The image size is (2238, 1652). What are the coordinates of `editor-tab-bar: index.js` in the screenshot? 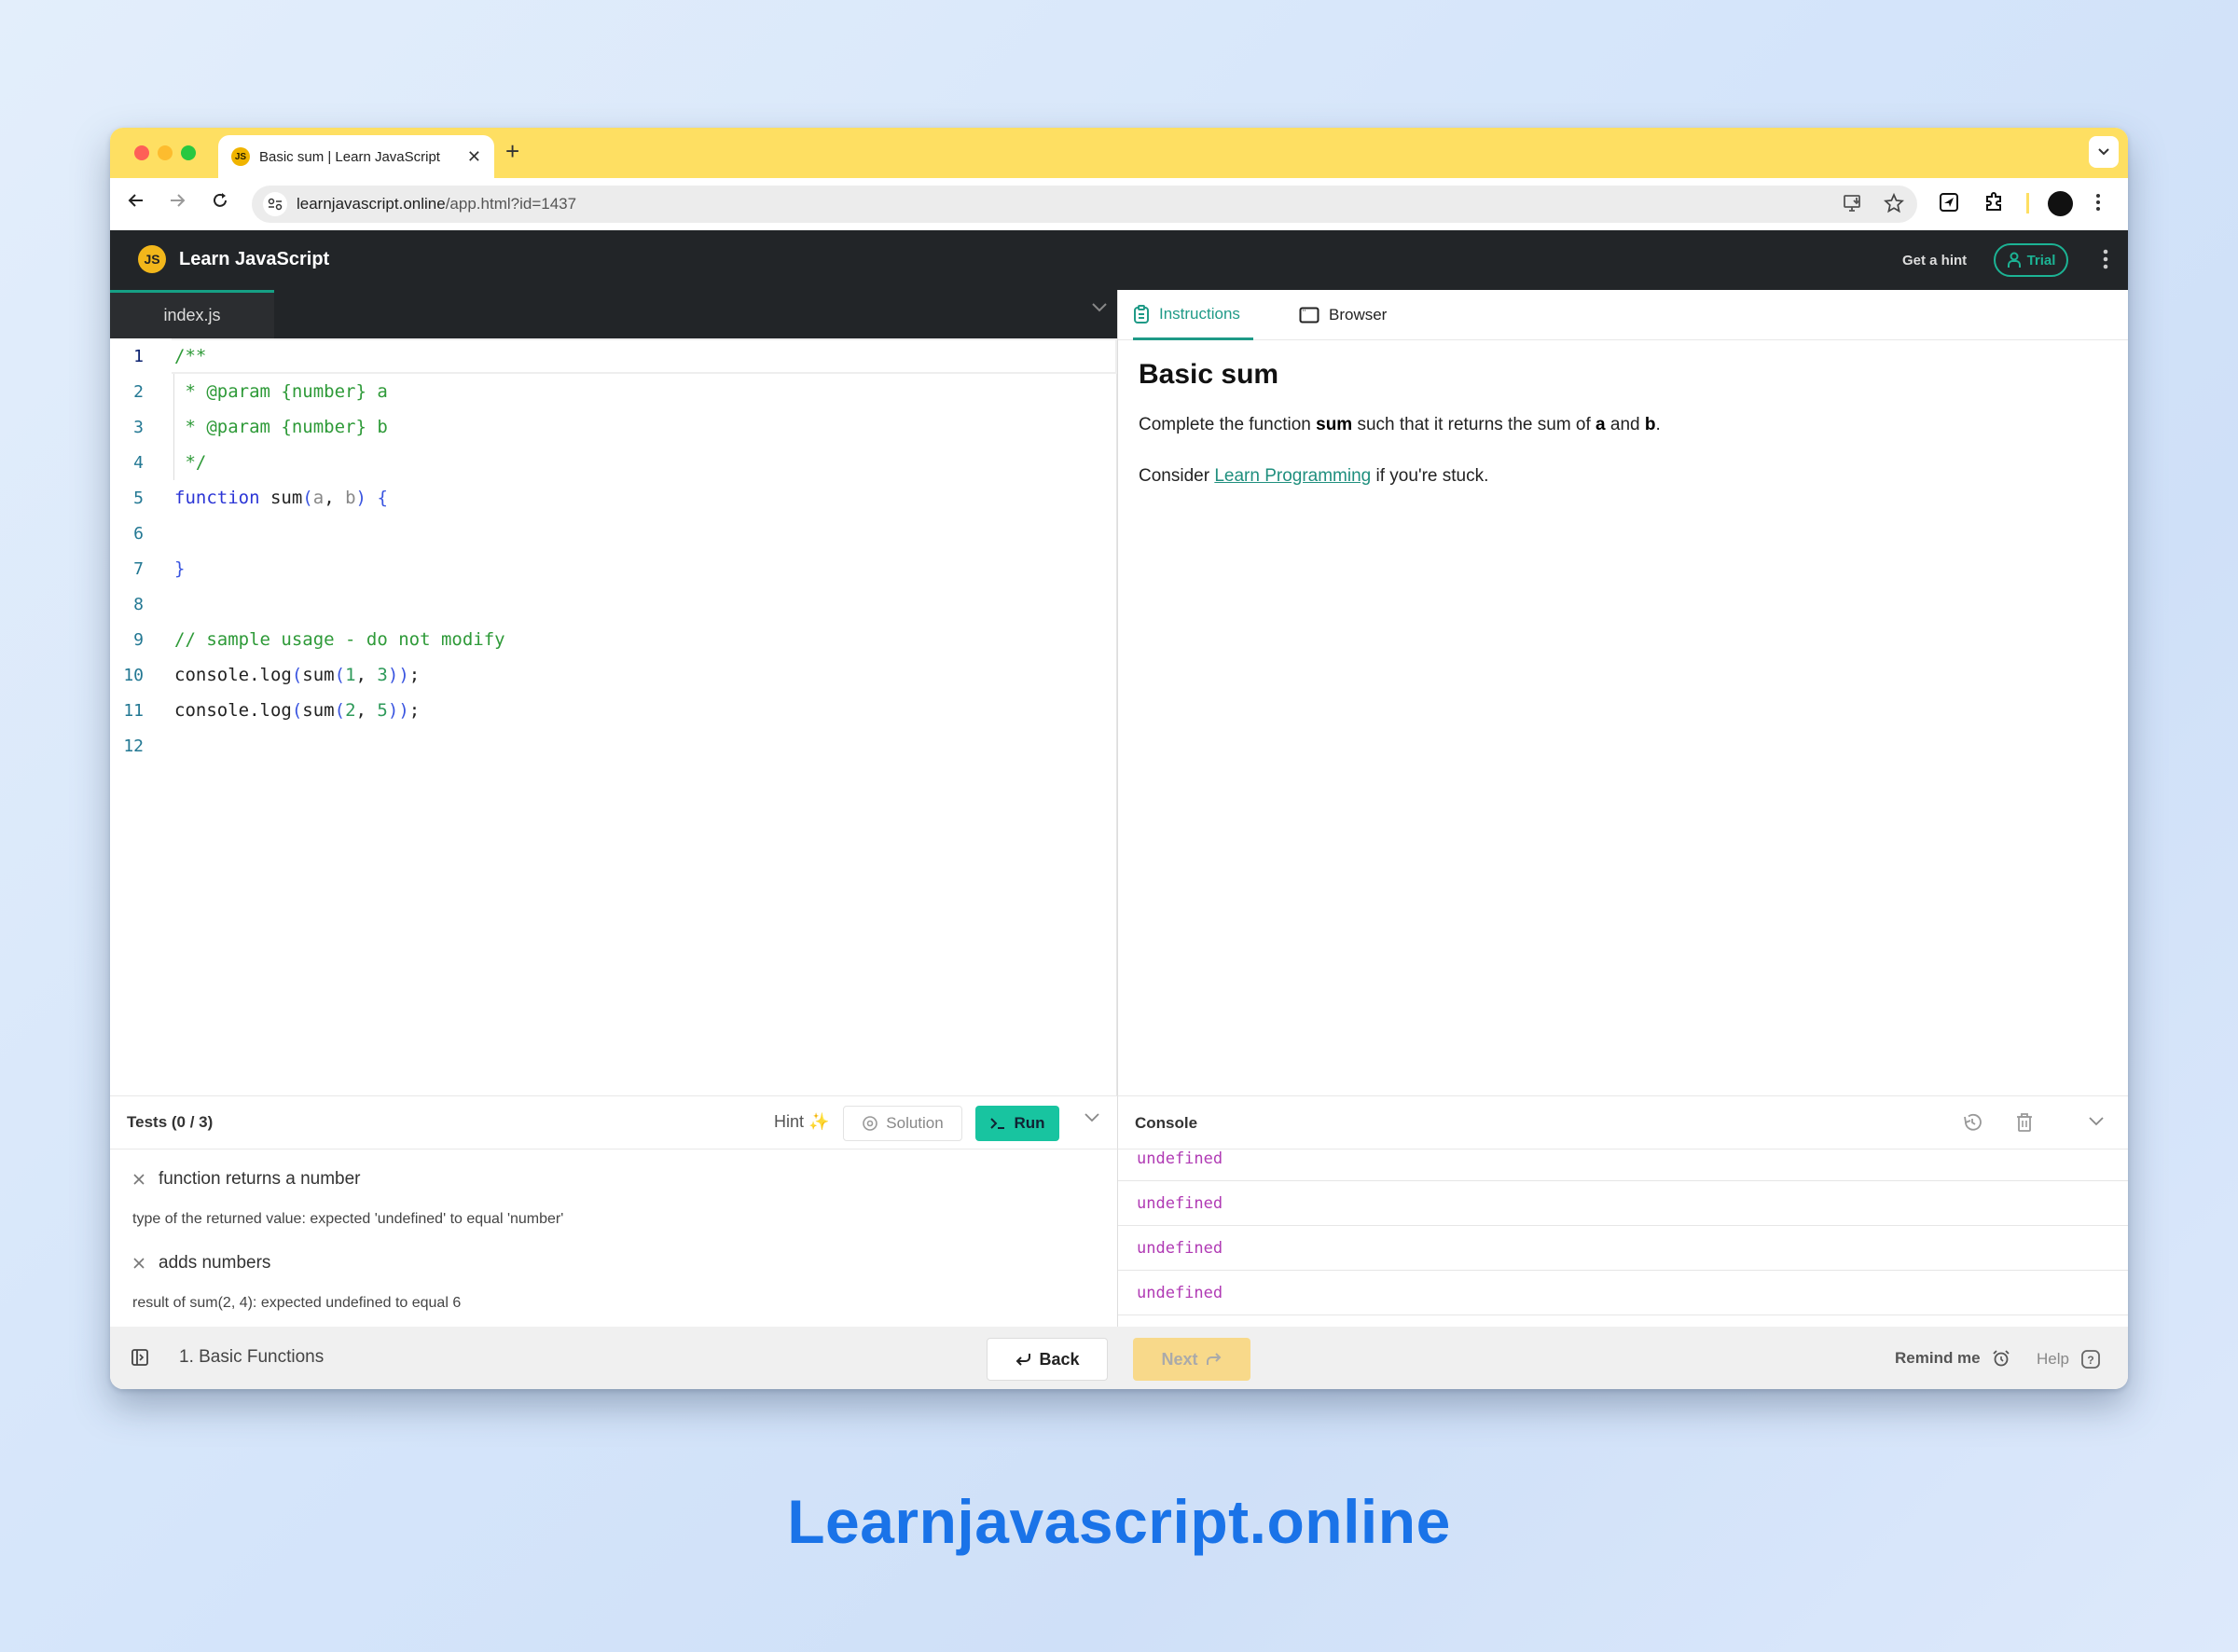 It's located at (613, 314).